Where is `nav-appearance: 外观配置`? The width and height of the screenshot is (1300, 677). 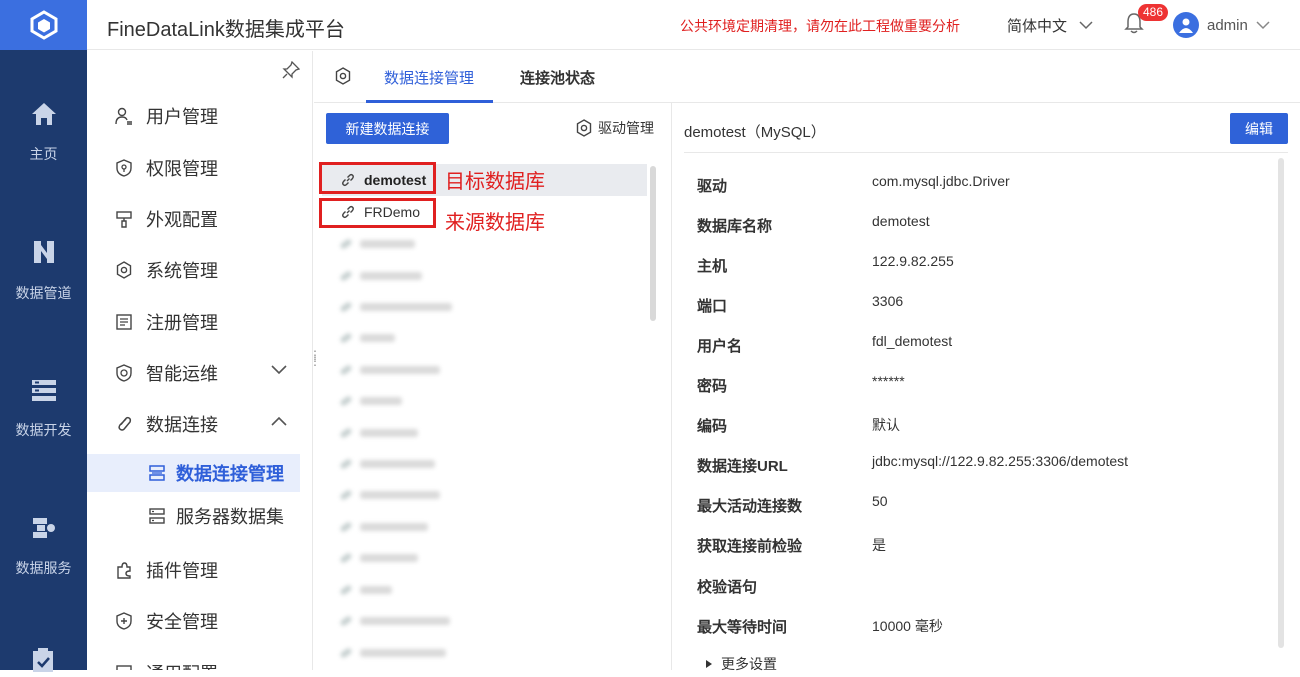 nav-appearance: 外观配置 is located at coordinates (200, 219).